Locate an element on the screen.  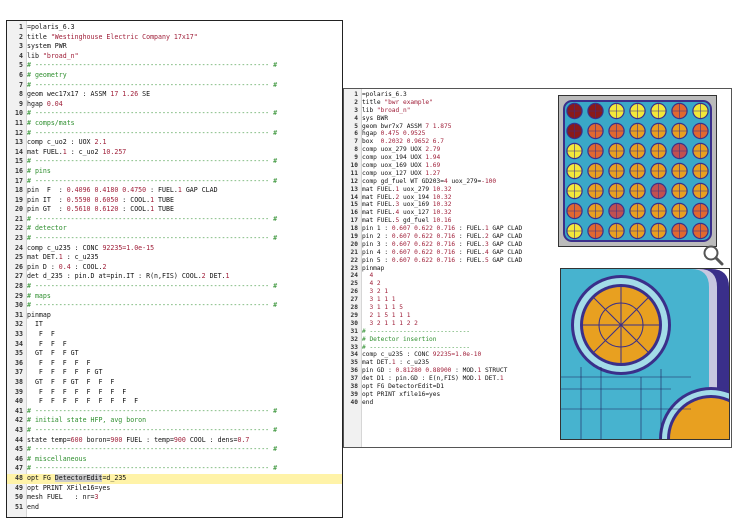
line-number: 5 is located at coordinates (21, 65).